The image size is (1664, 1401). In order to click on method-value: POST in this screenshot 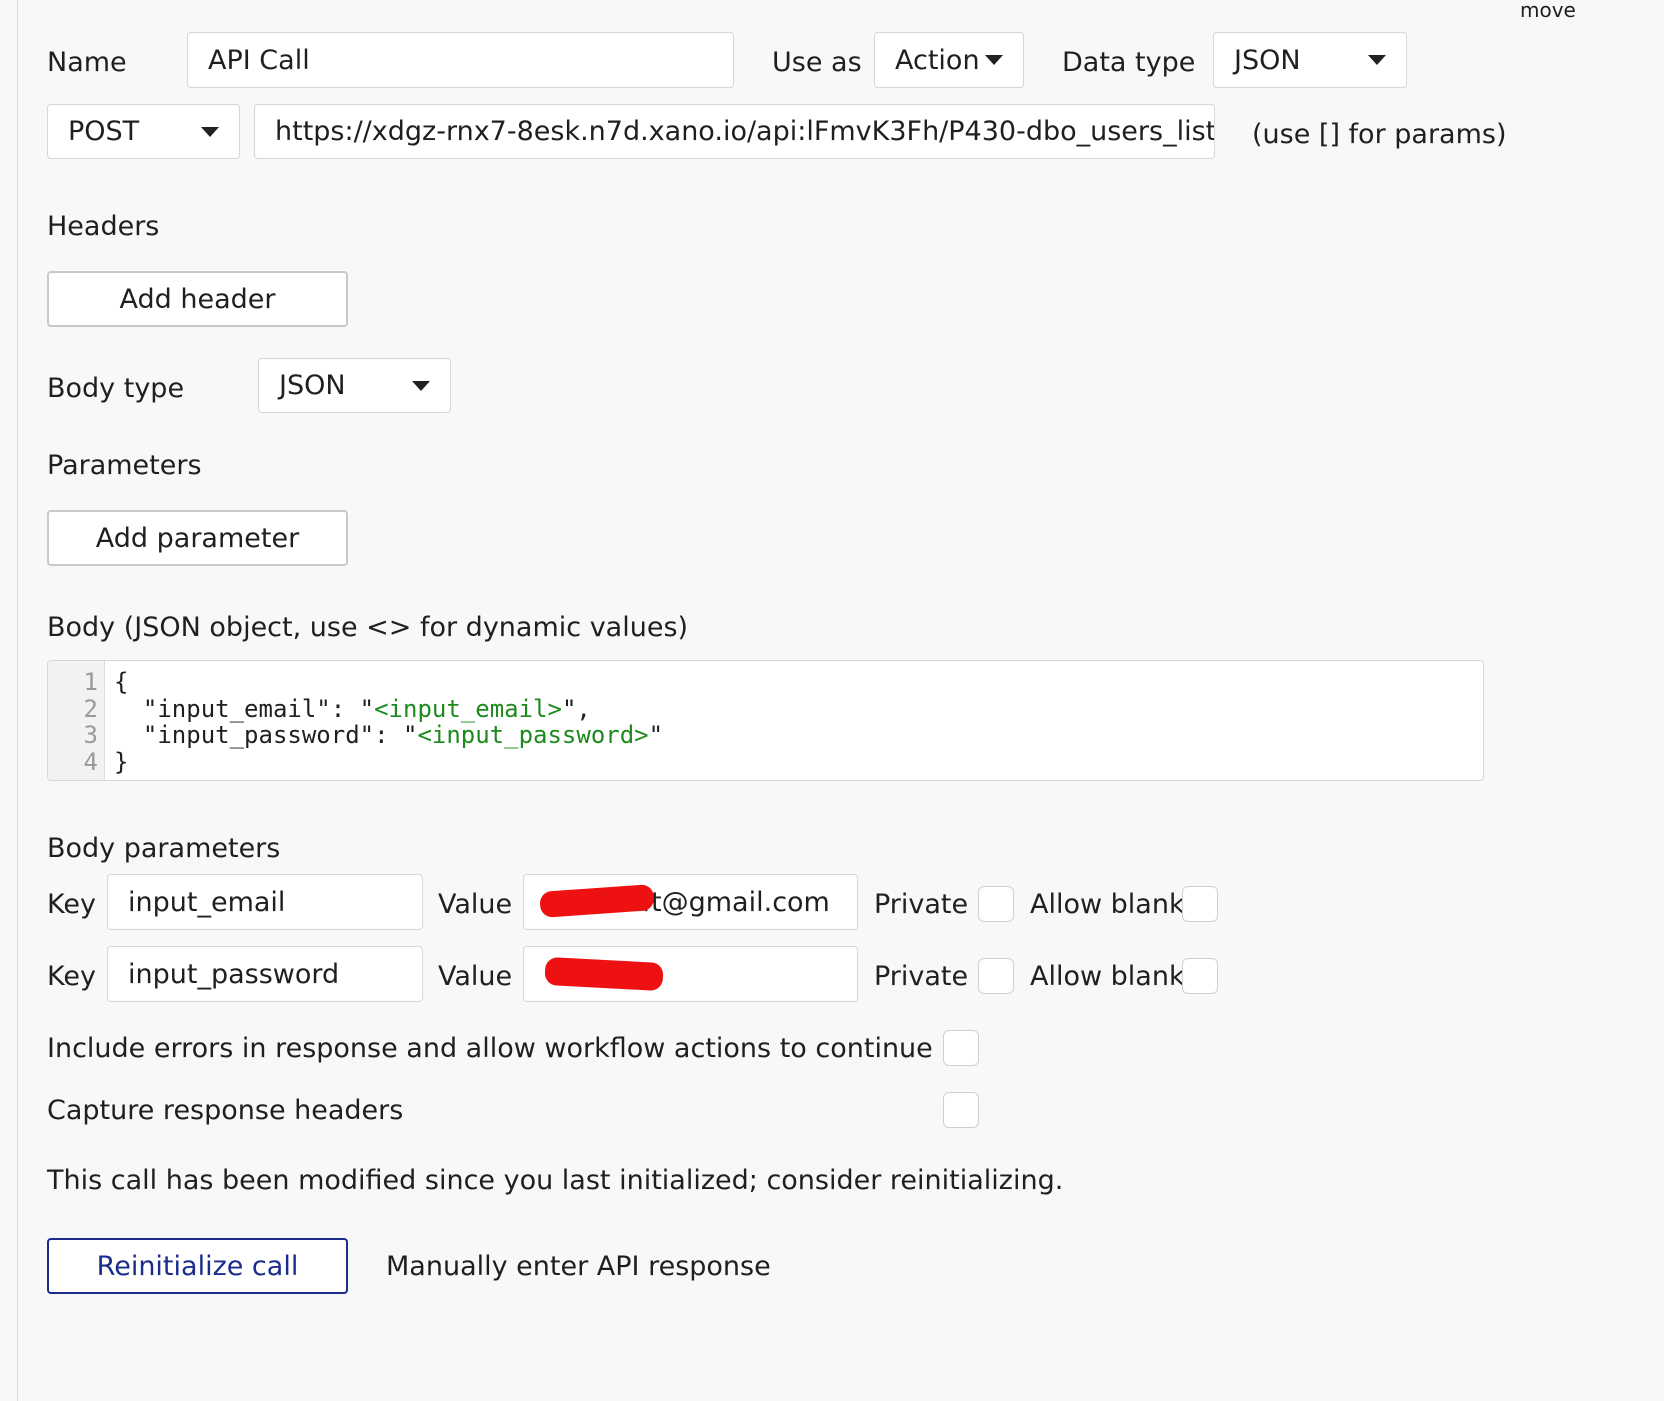, I will do `click(104, 131)`.